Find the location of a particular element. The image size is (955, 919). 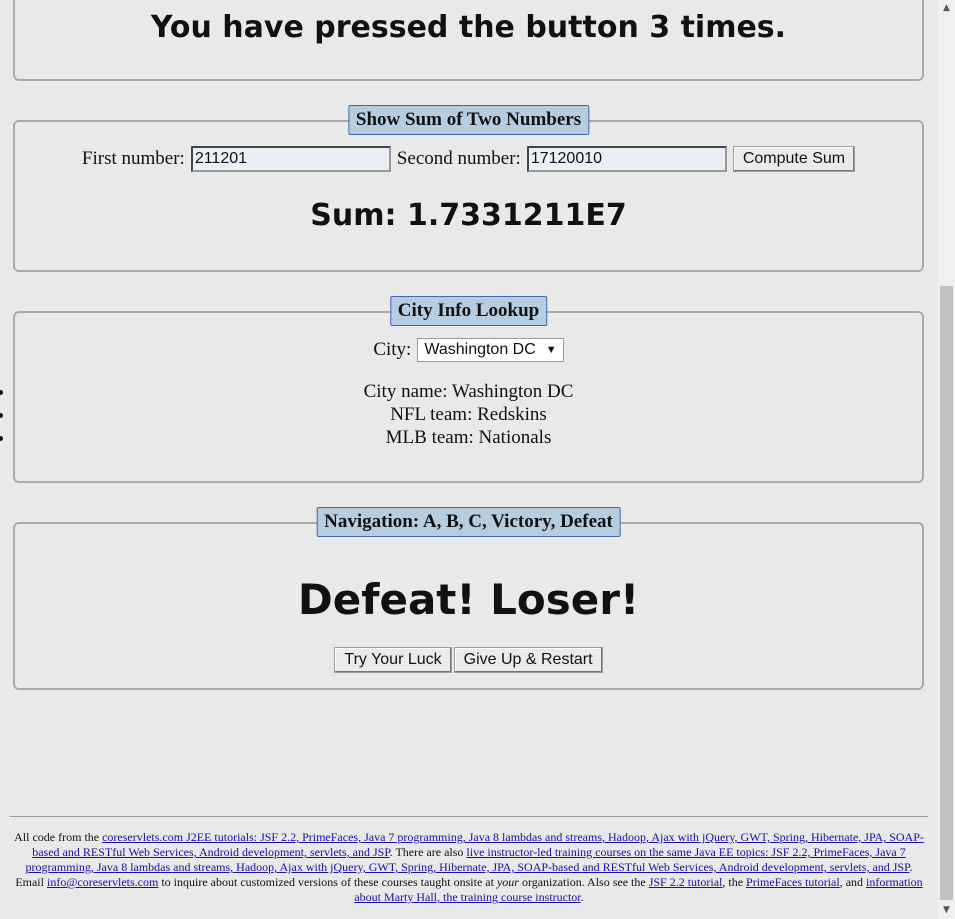

footer-text: All code from the is located at coordinates (58, 837).